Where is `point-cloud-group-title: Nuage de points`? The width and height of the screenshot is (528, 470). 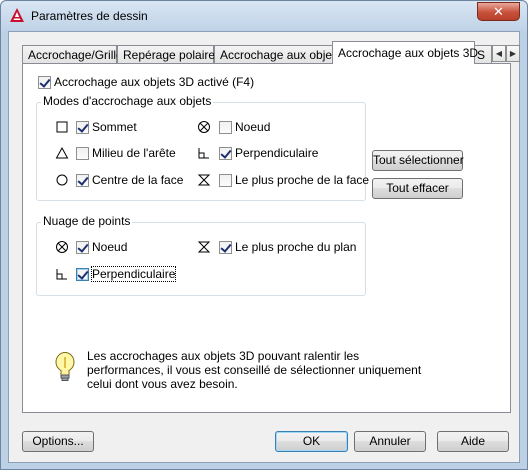
point-cloud-group-title: Nuage de points is located at coordinates (87, 221).